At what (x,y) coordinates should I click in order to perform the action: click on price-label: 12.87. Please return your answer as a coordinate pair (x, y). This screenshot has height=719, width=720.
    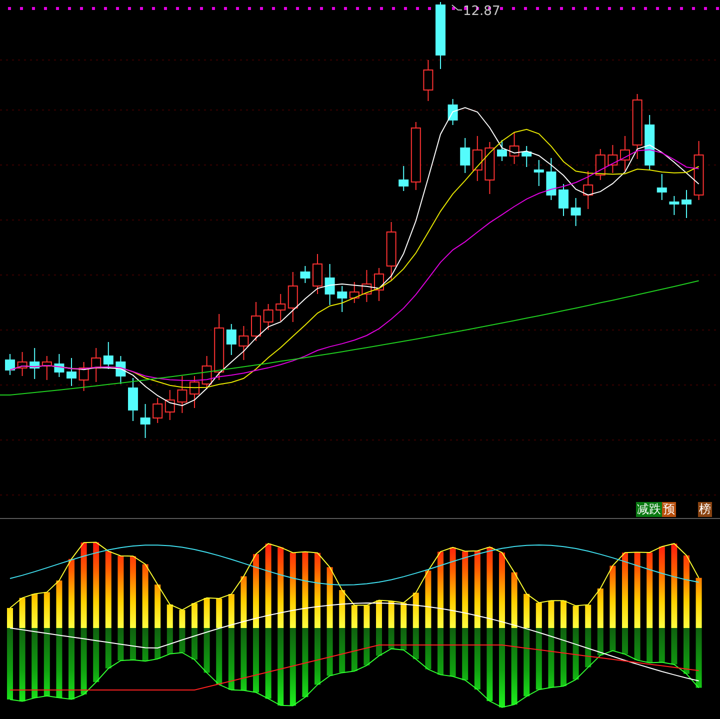
    Looking at the image, I should click on (481, 11).